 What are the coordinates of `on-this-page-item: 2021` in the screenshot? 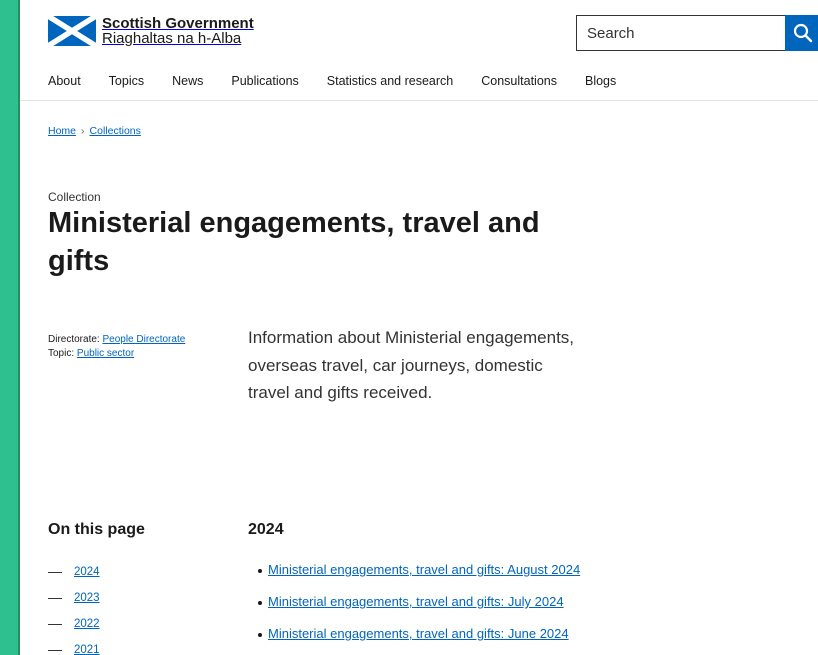 It's located at (74, 646).